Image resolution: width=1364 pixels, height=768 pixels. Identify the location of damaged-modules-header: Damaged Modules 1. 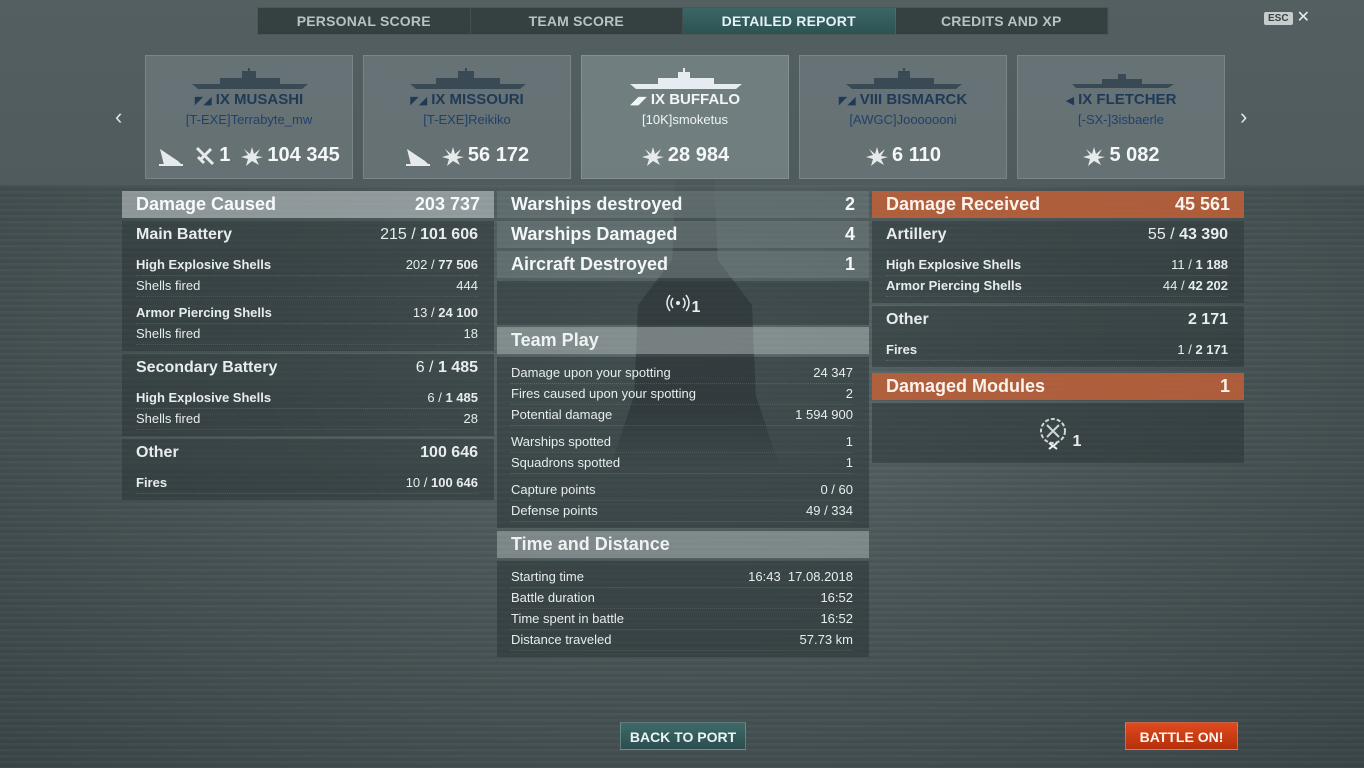
(1058, 386).